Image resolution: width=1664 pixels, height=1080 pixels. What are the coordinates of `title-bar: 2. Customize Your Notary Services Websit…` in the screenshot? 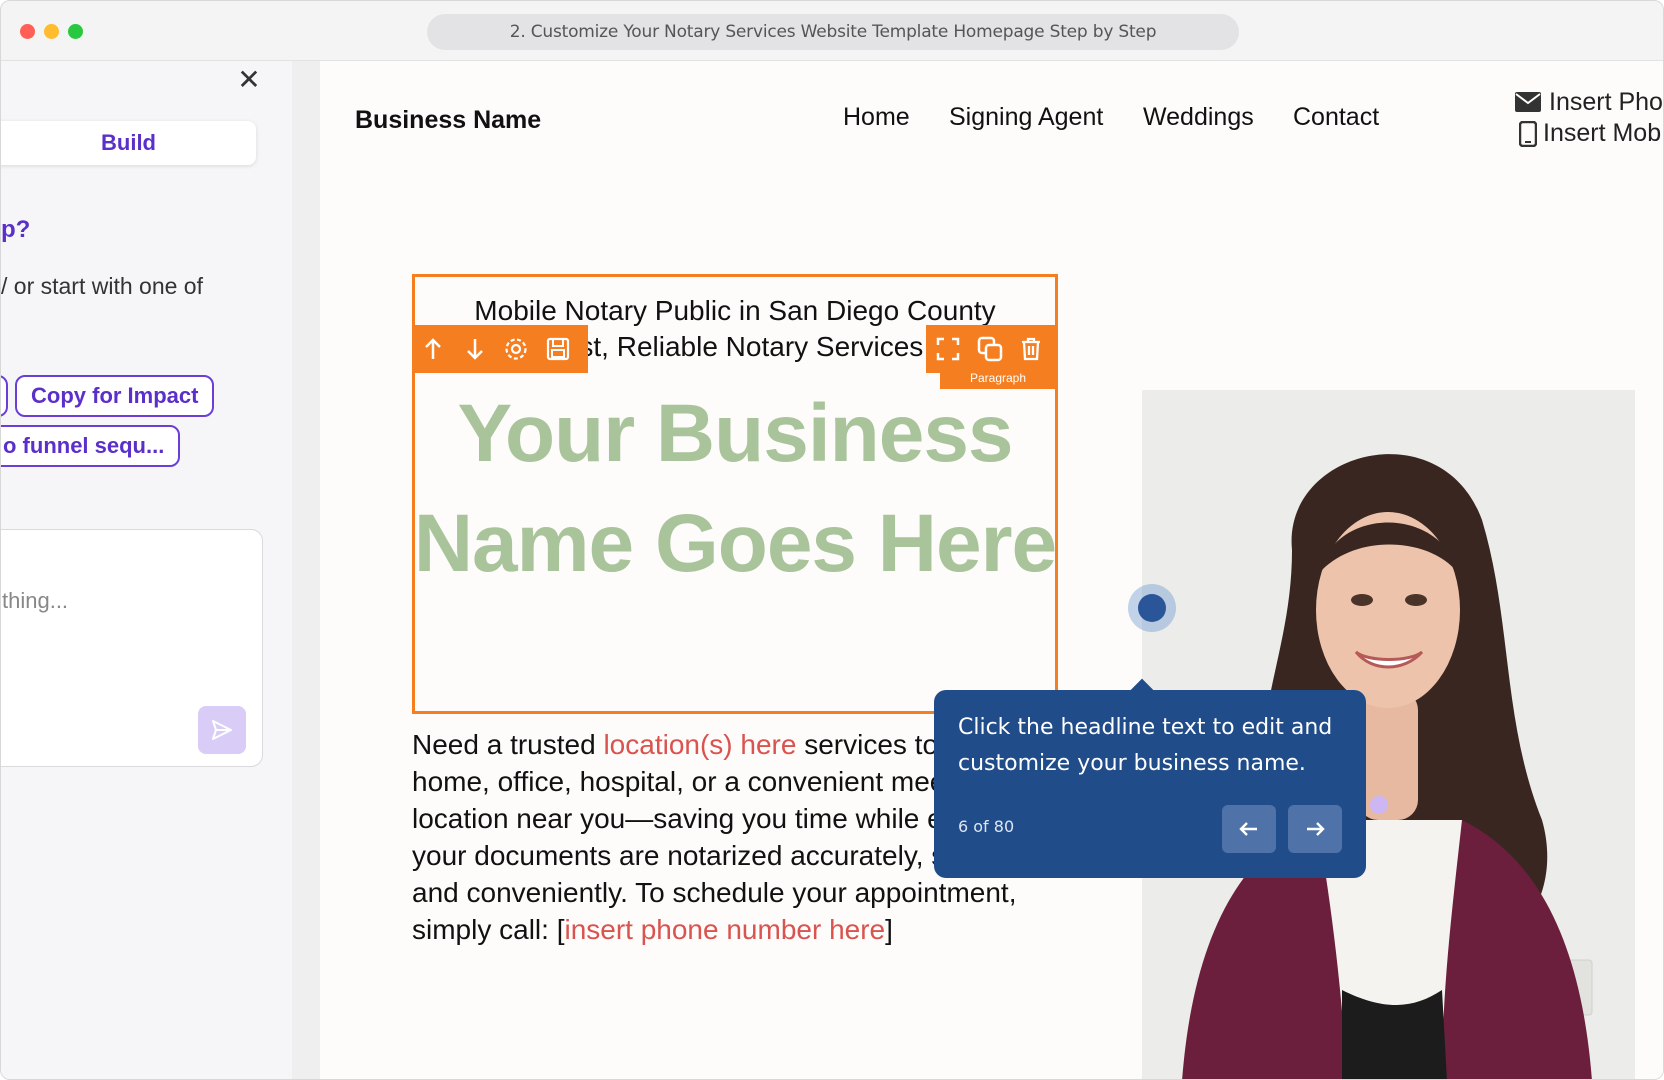 It's located at (832, 31).